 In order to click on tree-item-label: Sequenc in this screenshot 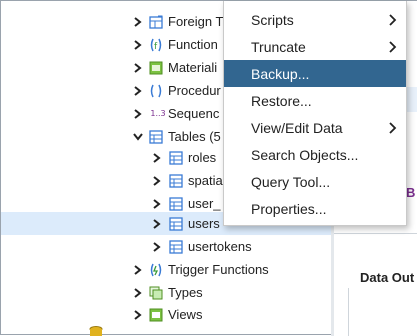, I will do `click(194, 113)`.